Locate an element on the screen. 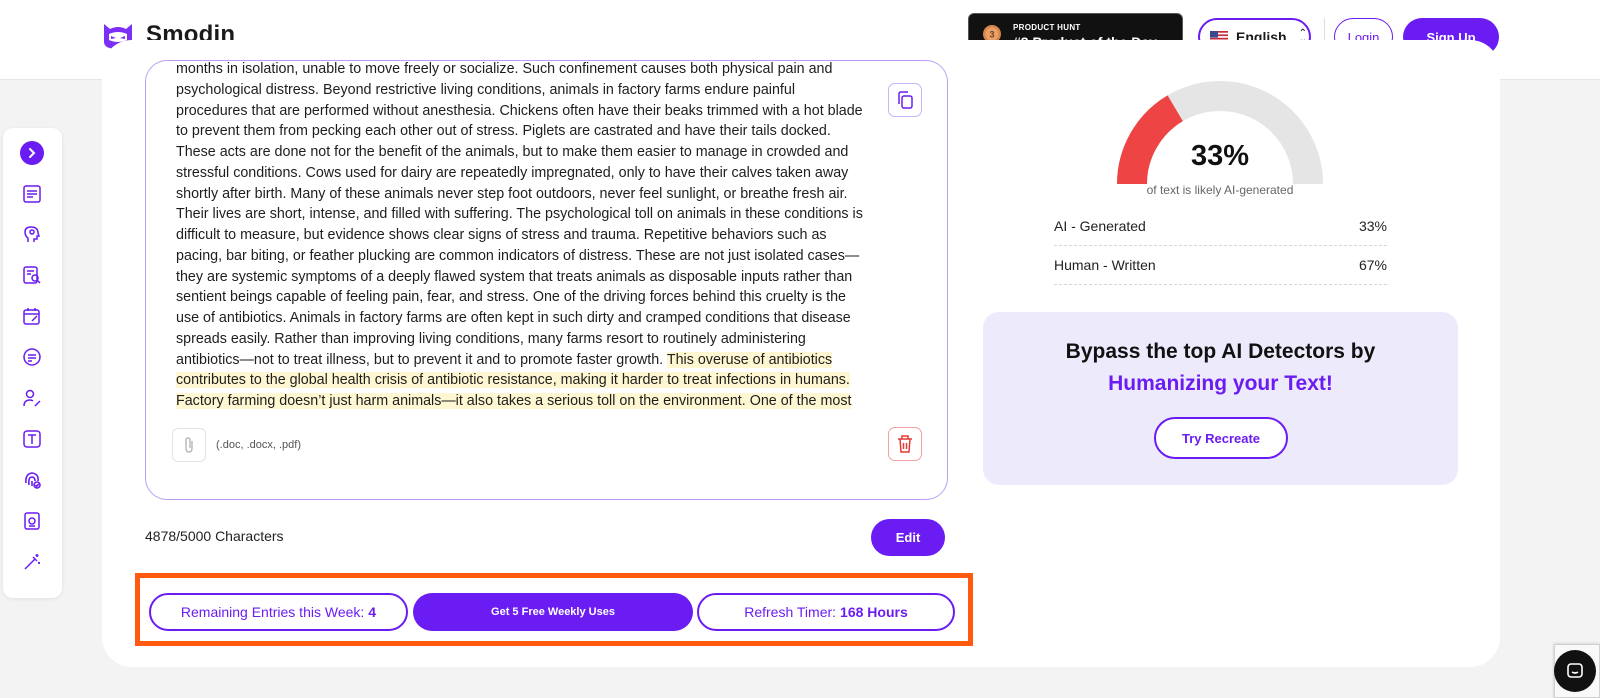  delete-button is located at coordinates (905, 444).